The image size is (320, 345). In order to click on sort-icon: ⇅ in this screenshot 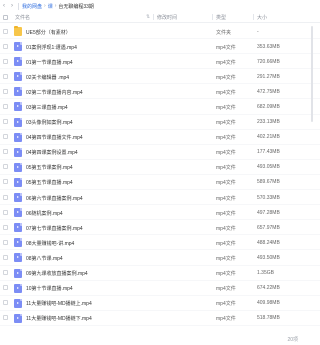, I will do `click(148, 17)`.